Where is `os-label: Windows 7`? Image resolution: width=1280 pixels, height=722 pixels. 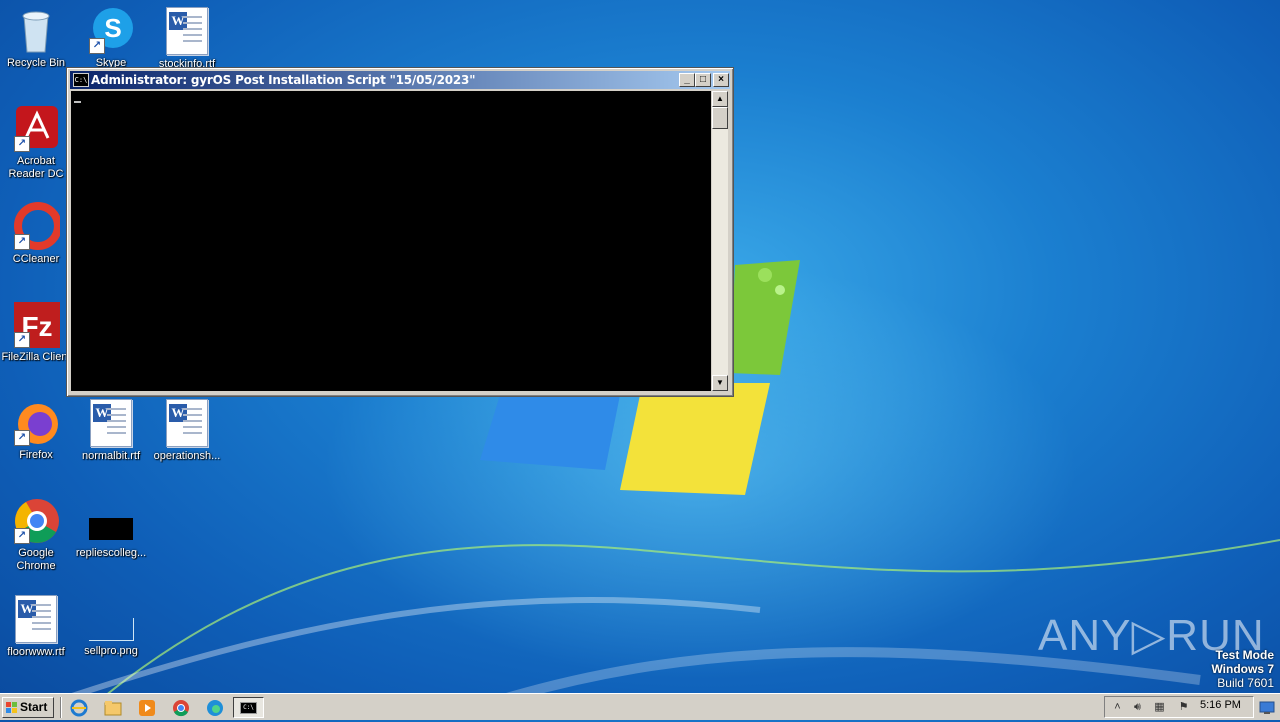
os-label: Windows 7 is located at coordinates (1242, 669).